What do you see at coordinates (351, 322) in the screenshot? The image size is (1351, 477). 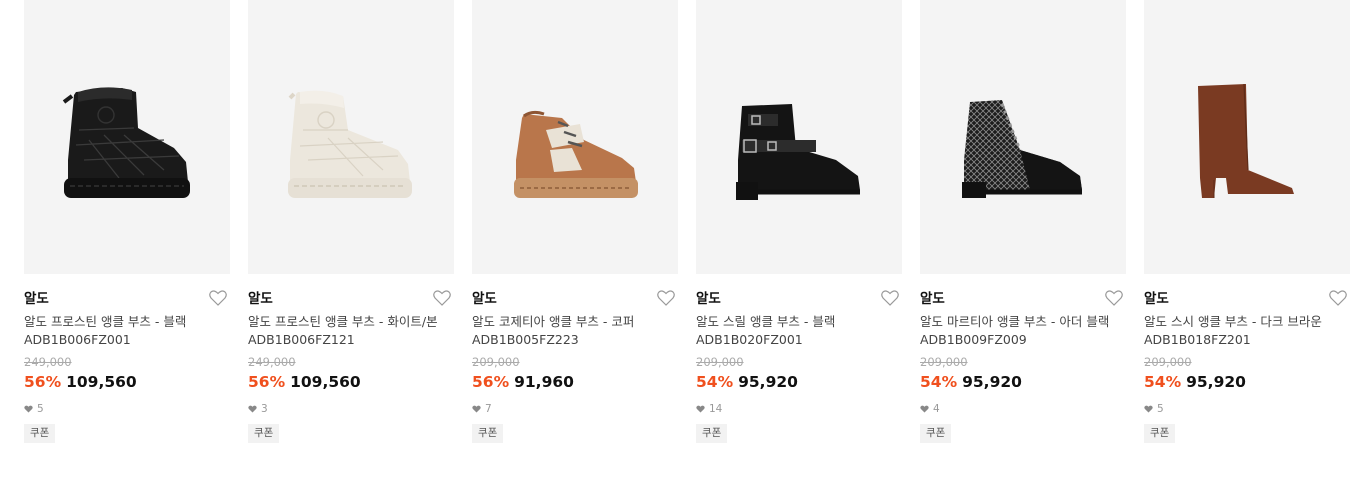 I see `product-name: 알도 프로스틴 앵클 부츠 - 화이트/본` at bounding box center [351, 322].